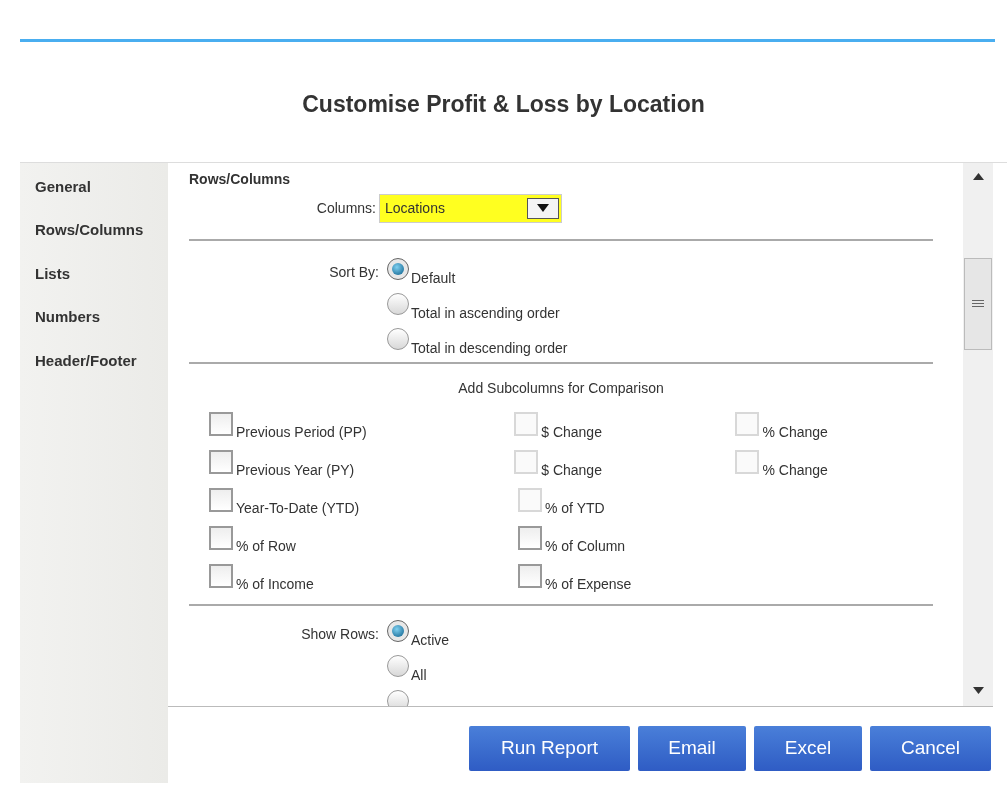  Describe the element at coordinates (692, 748) in the screenshot. I see `dialog-button: Email` at that location.